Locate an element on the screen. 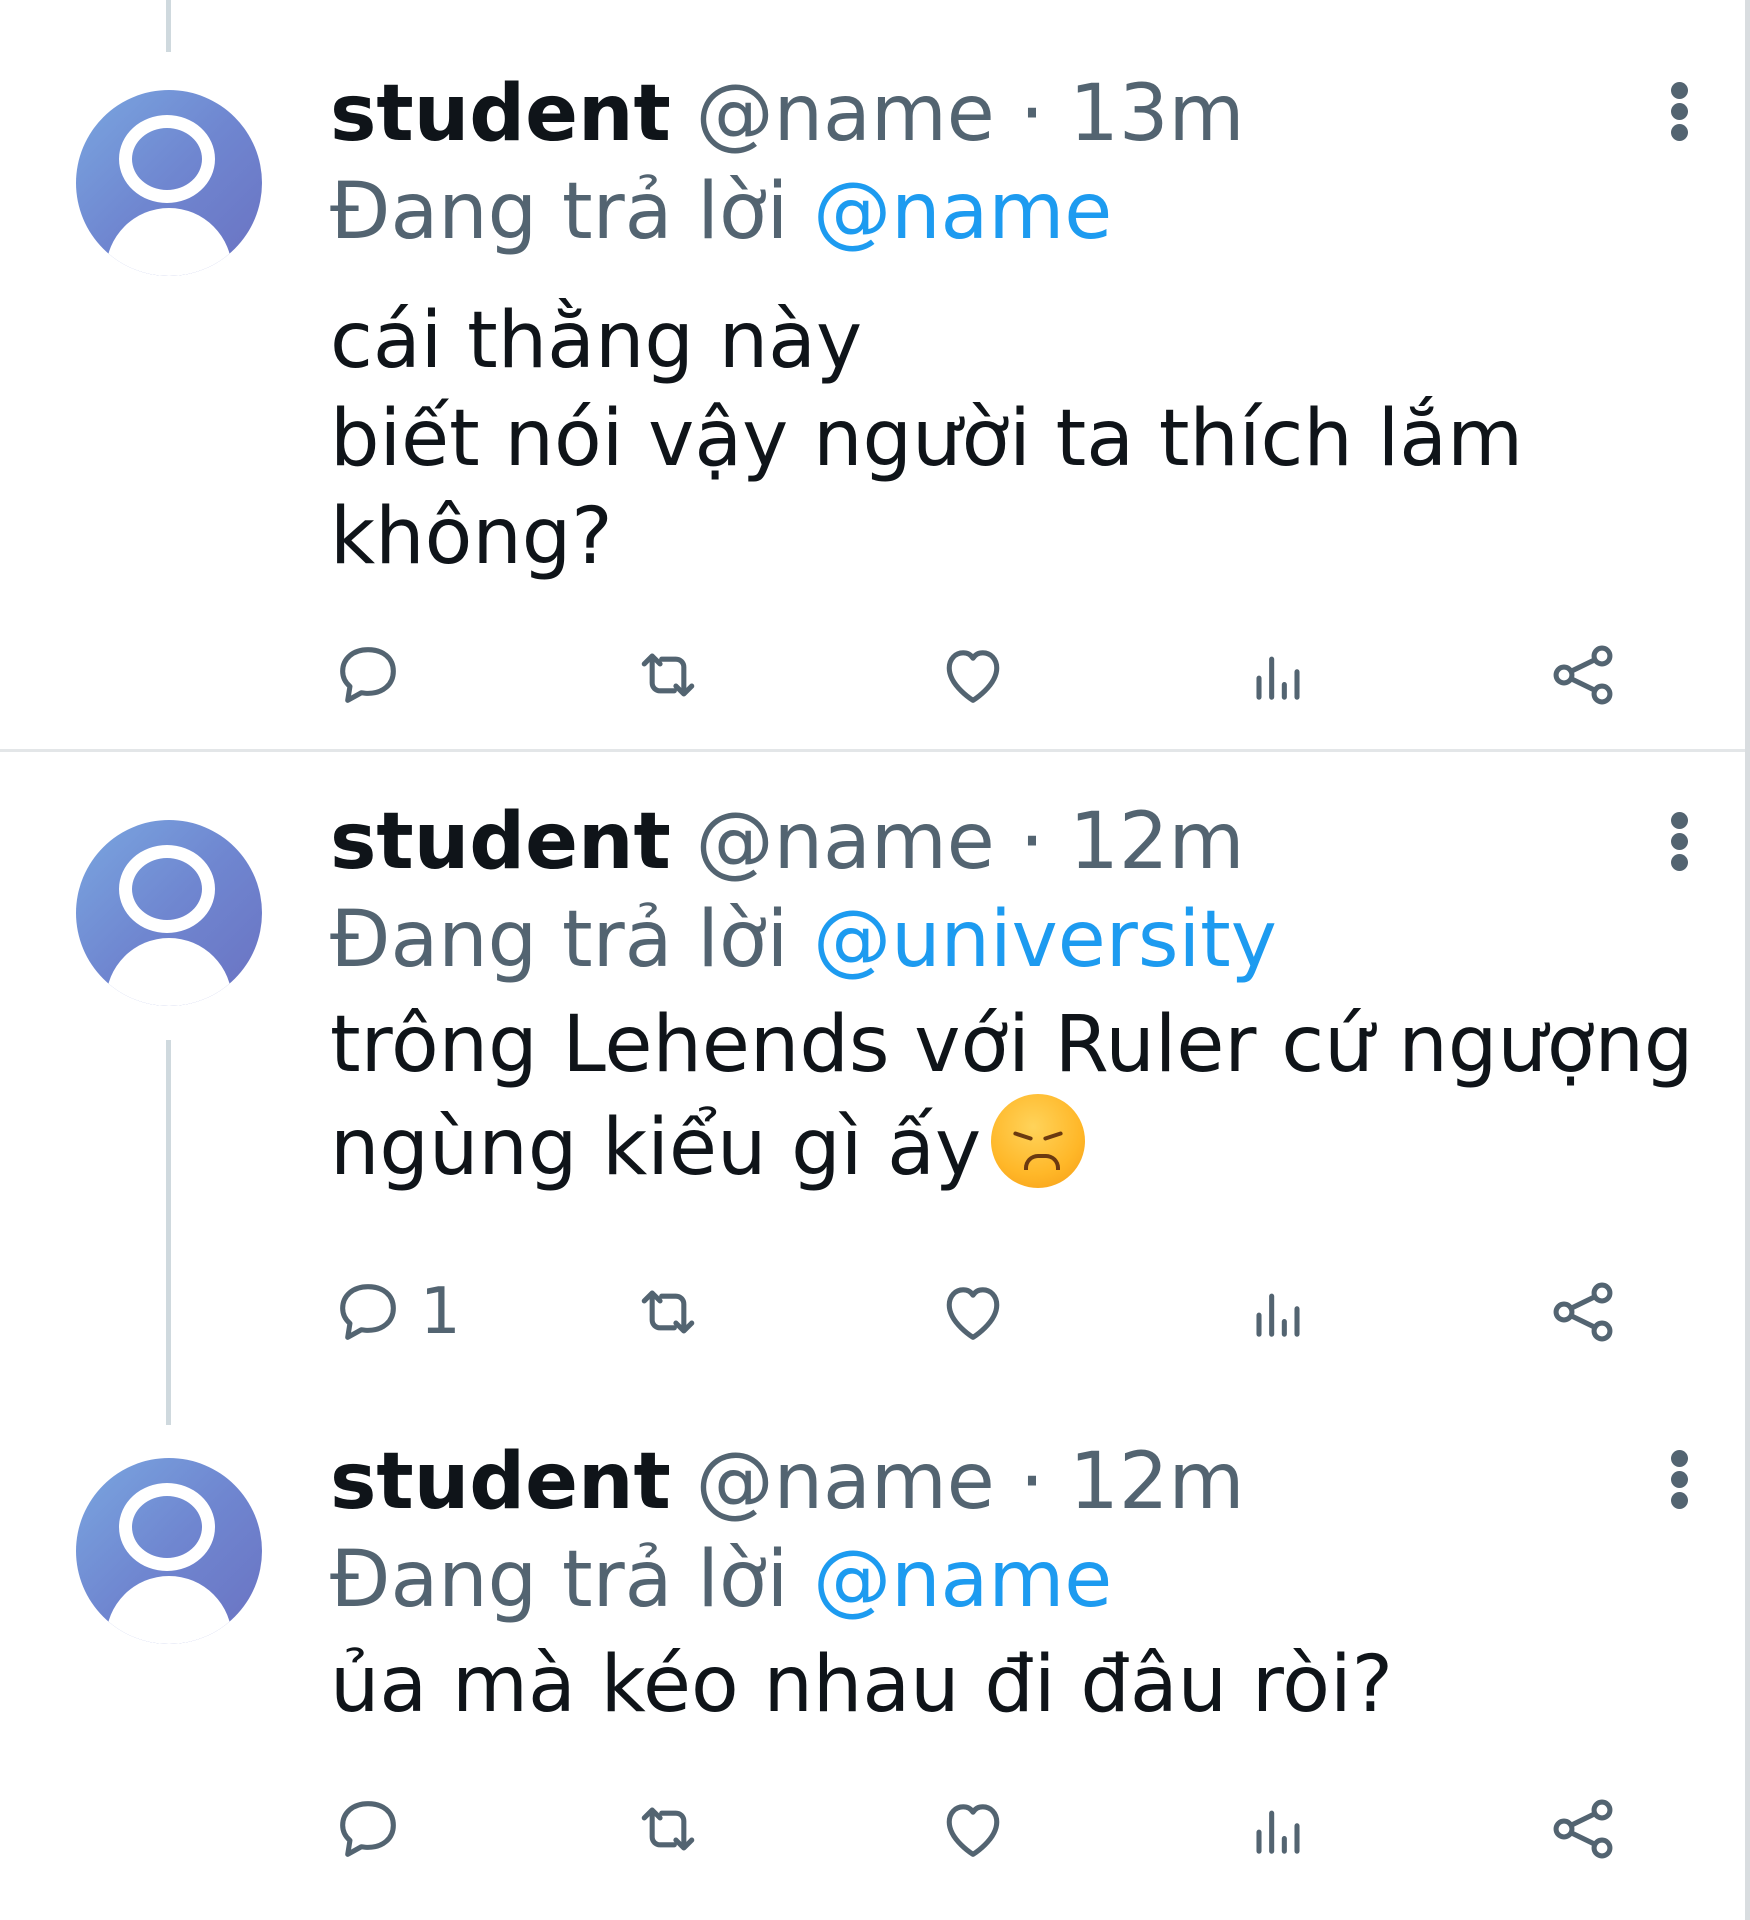 The height and width of the screenshot is (1920, 1750). tweet-header: student @name · 13m is located at coordinates (787, 114).